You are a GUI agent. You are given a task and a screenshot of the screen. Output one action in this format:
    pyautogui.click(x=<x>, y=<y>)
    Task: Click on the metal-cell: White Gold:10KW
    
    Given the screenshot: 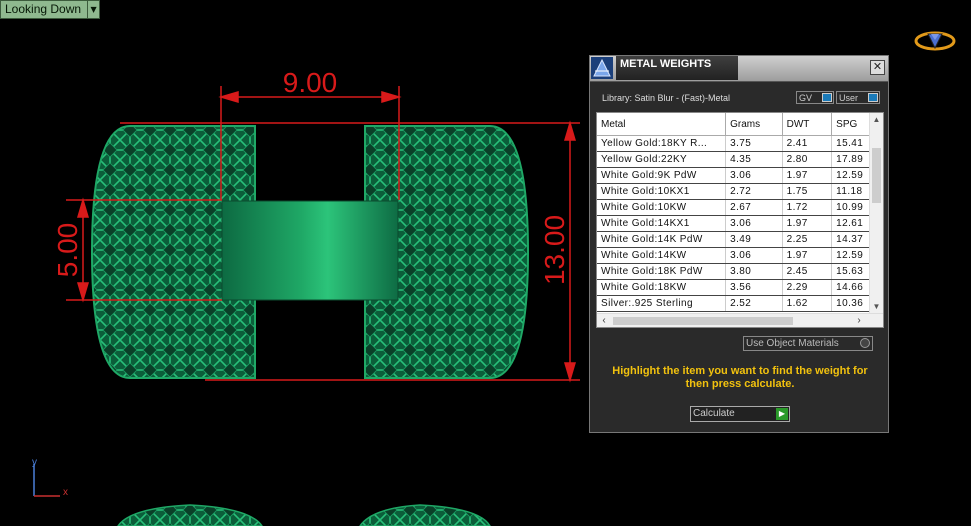 What is the action you would take?
    pyautogui.click(x=662, y=207)
    